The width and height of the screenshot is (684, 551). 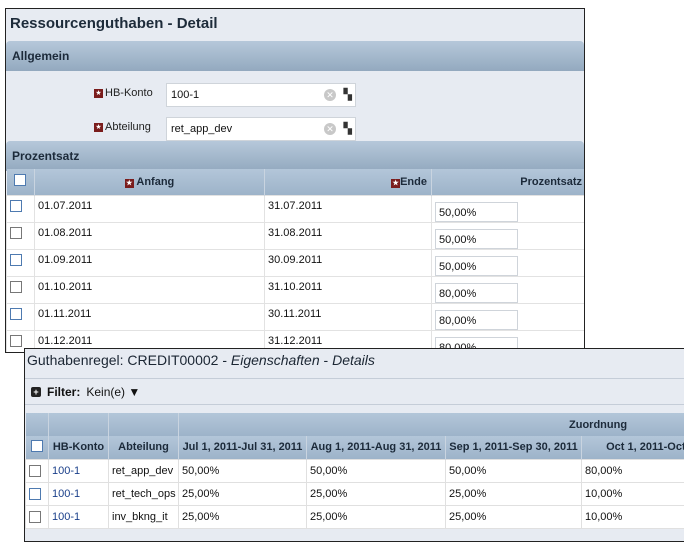 What do you see at coordinates (348, 262) in the screenshot?
I see `ende-cell: 30.09.2011` at bounding box center [348, 262].